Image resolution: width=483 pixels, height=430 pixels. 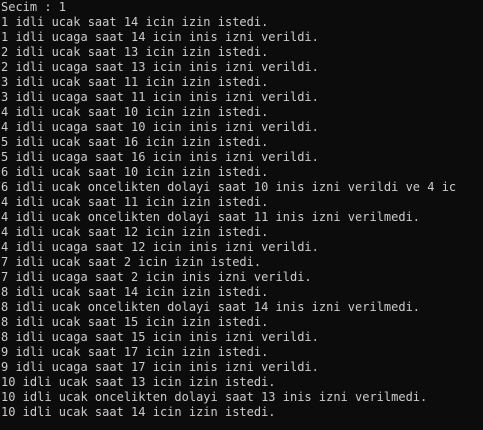 I want to click on console-line: 3 idli ucak saat 11 icin izin istedi., so click(x=135, y=82).